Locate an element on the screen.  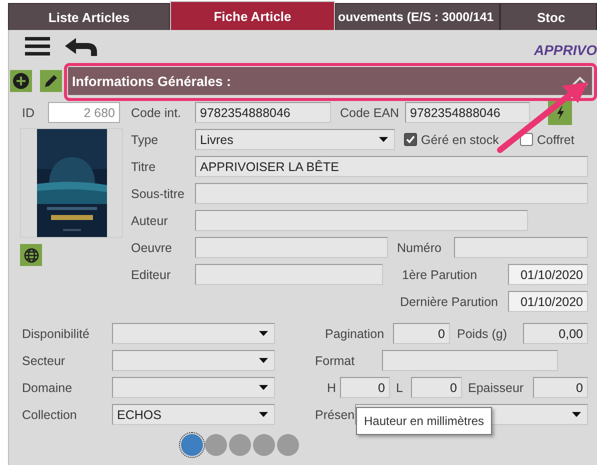
field-label: Collection is located at coordinates (50, 415).